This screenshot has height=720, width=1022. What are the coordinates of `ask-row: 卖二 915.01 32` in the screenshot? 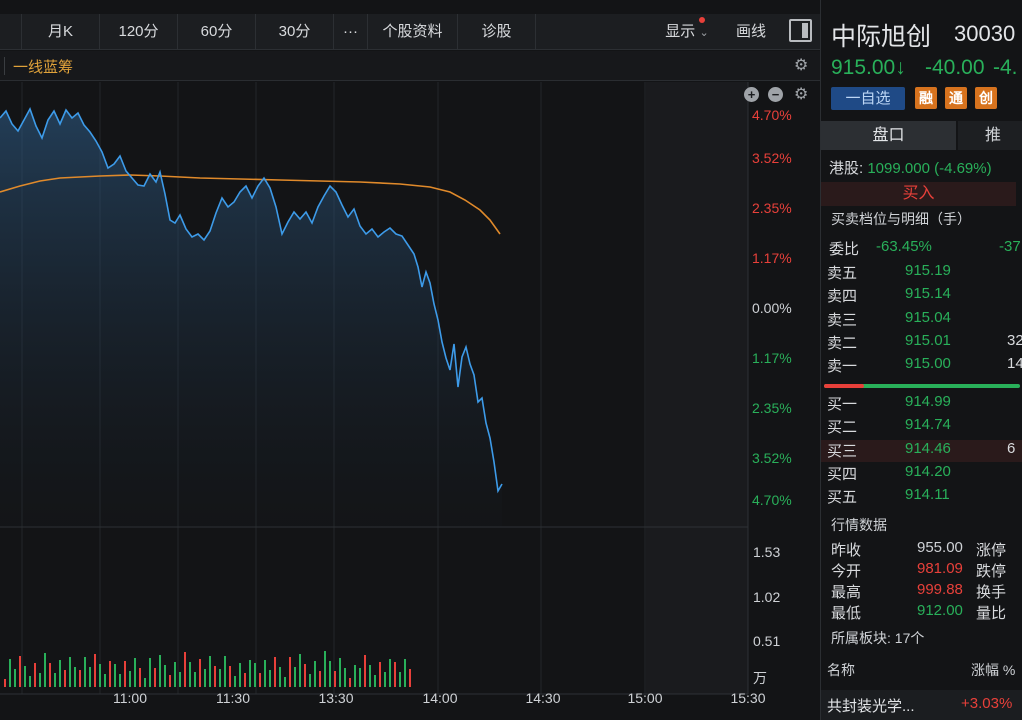 It's located at (921, 343).